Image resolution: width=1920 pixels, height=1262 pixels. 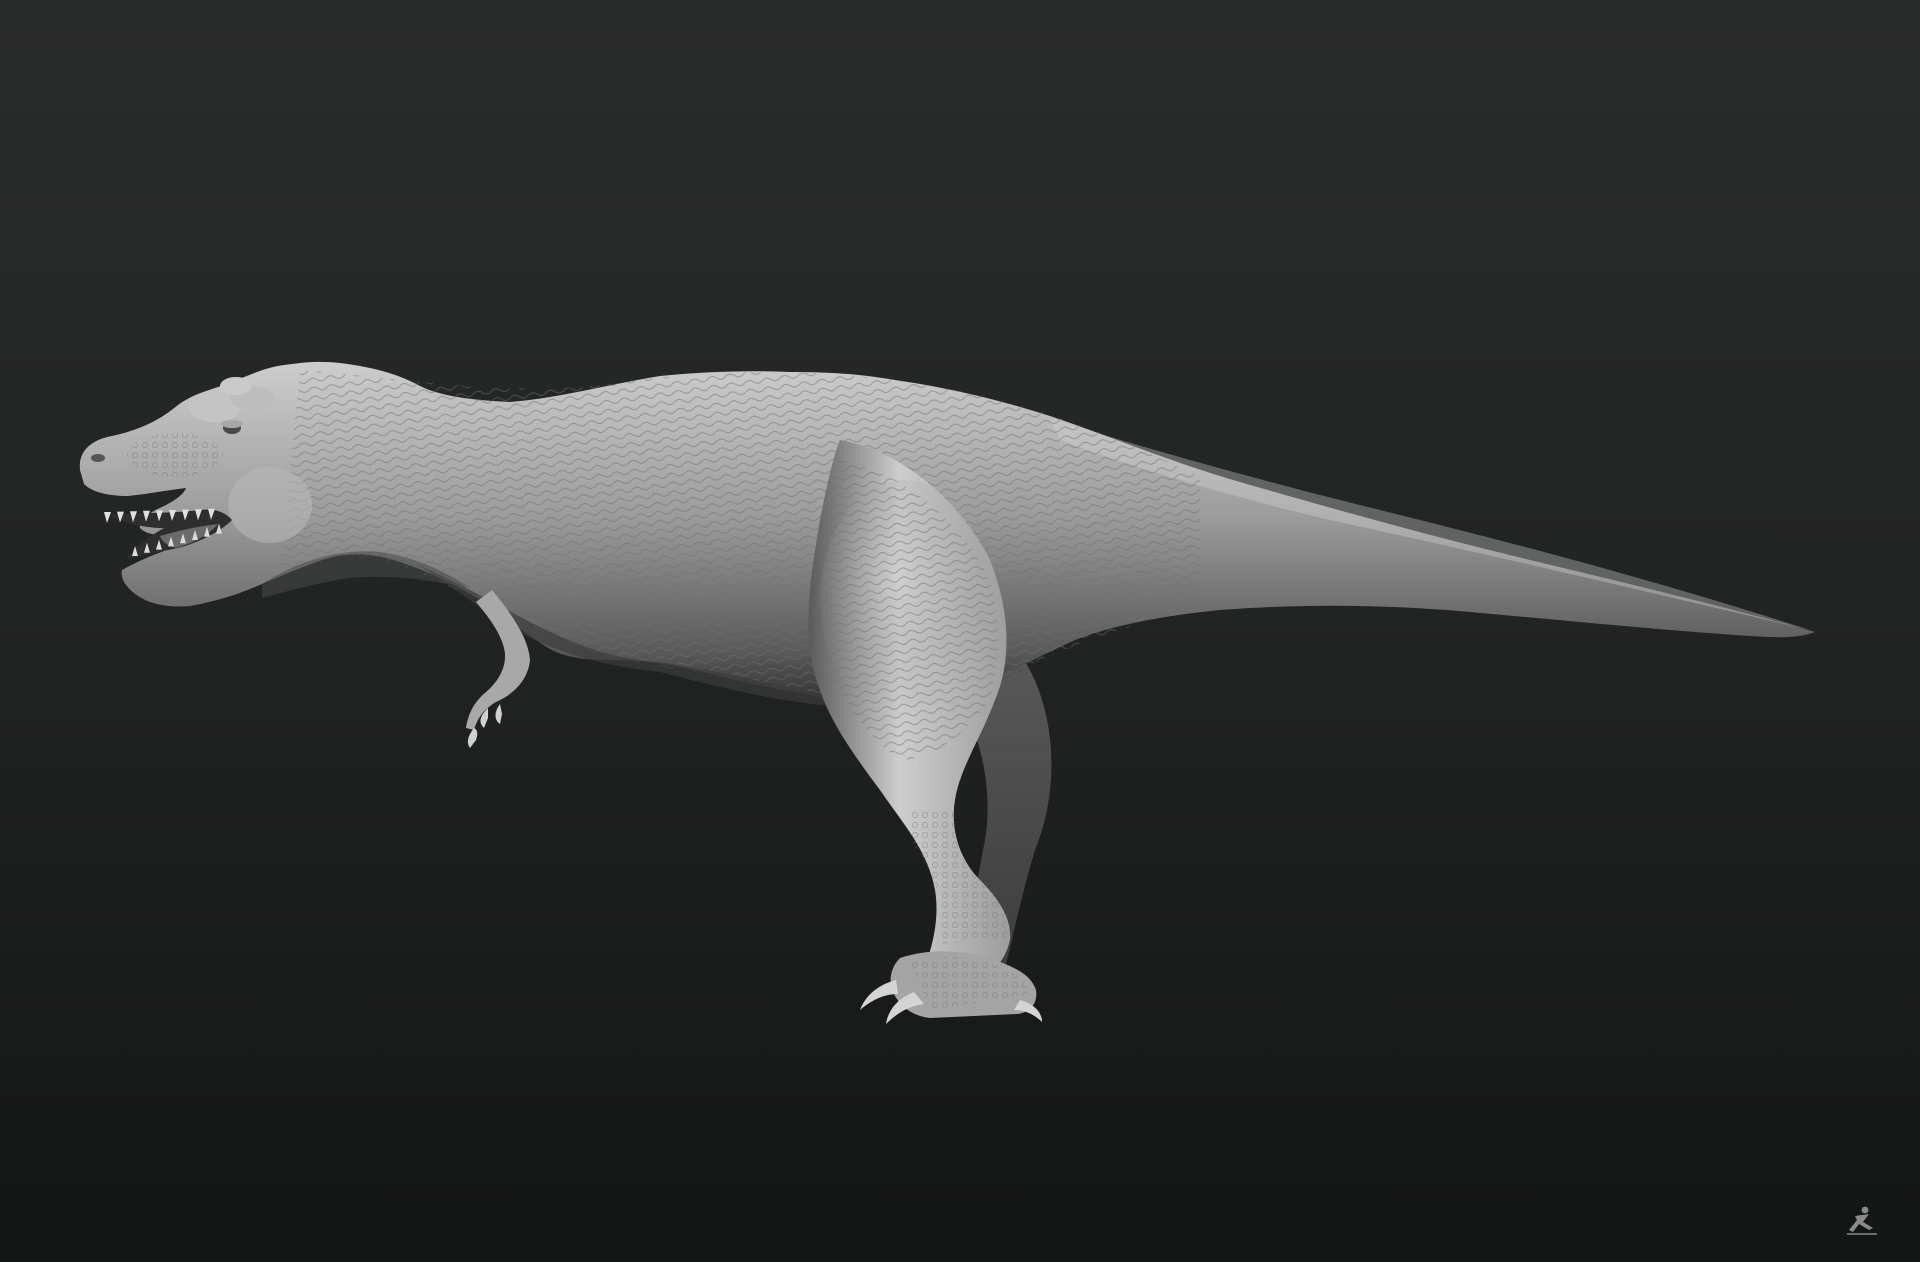 What do you see at coordinates (98, 458) in the screenshot?
I see `nostril` at bounding box center [98, 458].